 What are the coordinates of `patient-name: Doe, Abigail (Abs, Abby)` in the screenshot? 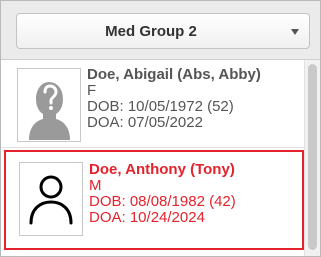 It's located at (174, 74).